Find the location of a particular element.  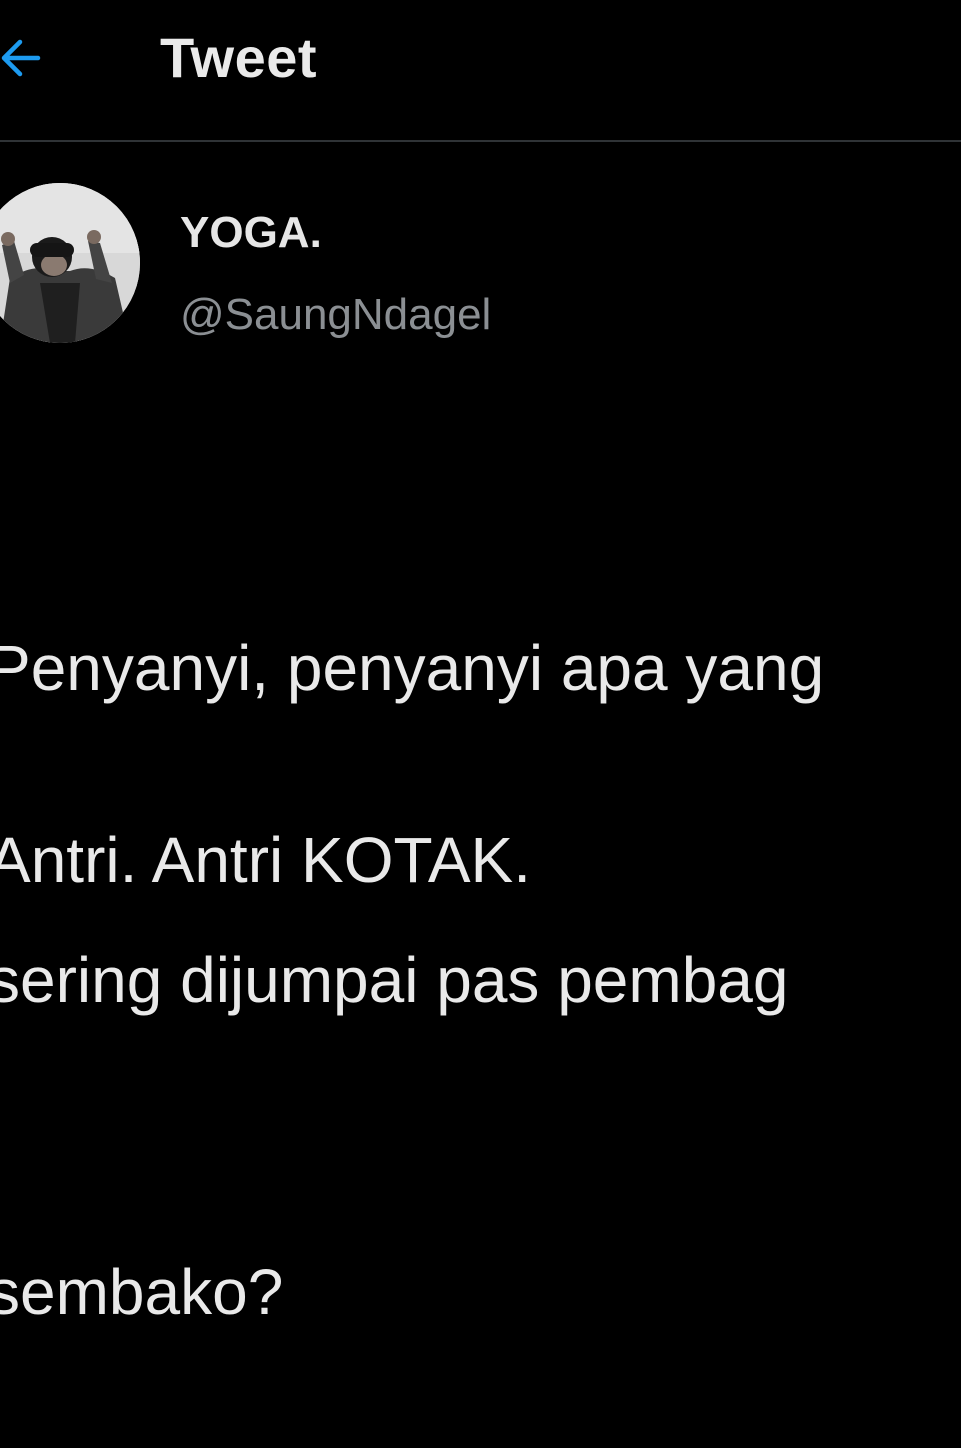

tweet-line: sering dijumpai pas pembag is located at coordinates (394, 980).